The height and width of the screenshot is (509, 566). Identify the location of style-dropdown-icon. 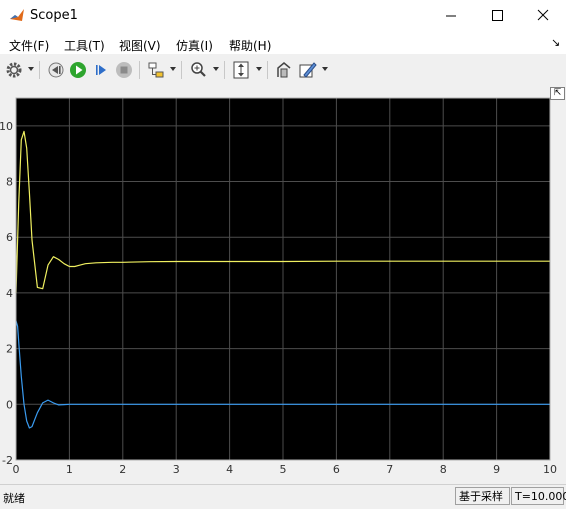
(325, 69).